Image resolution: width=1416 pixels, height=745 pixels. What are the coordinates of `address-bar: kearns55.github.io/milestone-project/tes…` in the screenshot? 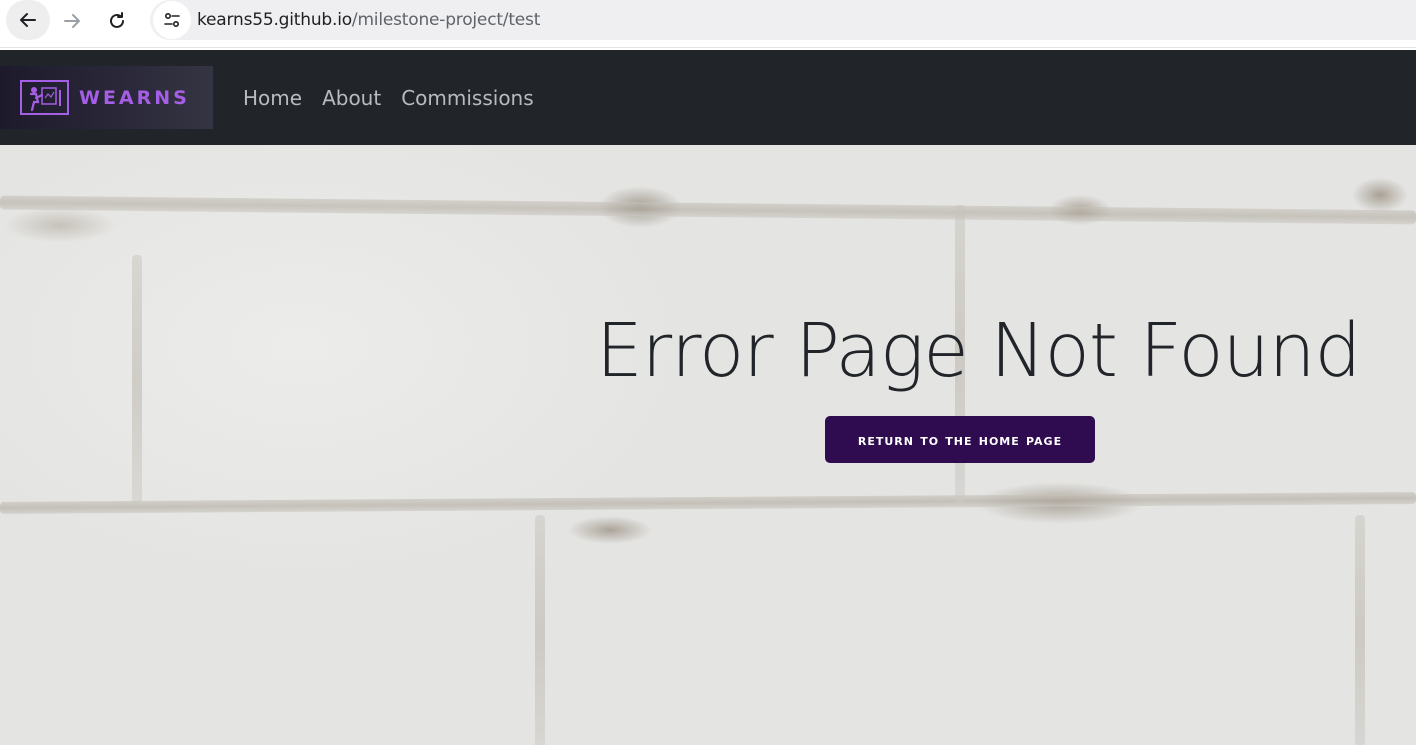 It's located at (783, 20).